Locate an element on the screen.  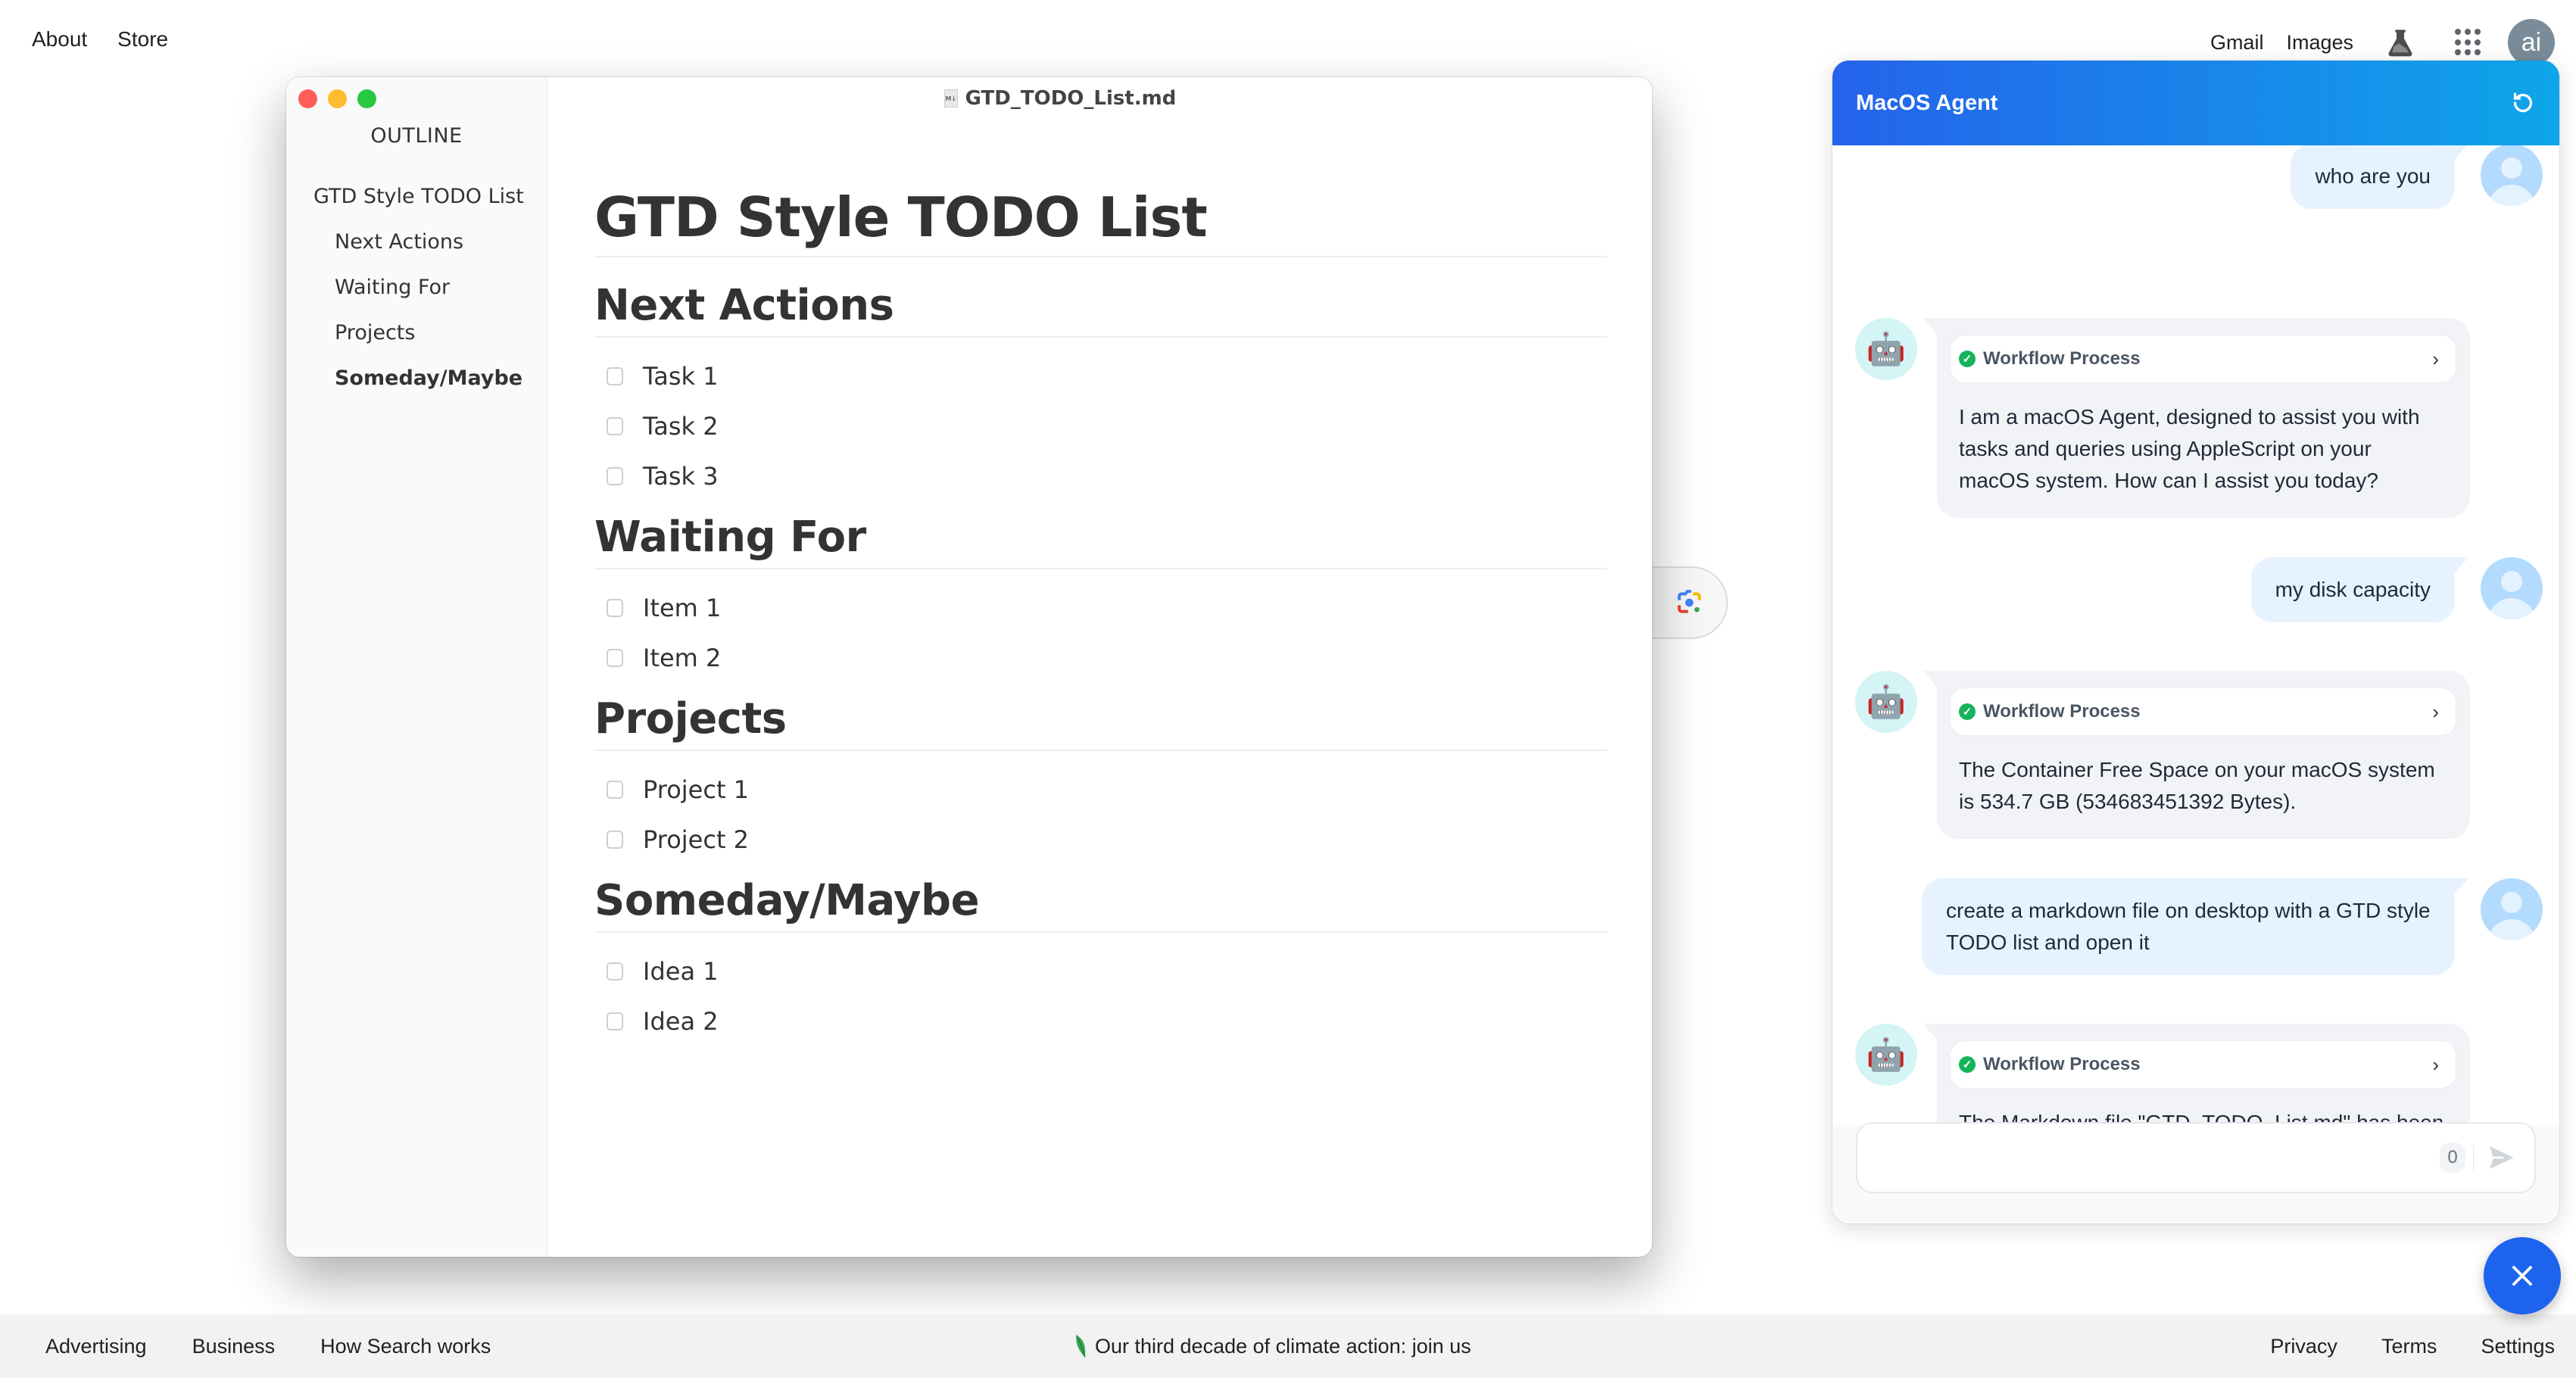
window-controls is located at coordinates (337, 98).